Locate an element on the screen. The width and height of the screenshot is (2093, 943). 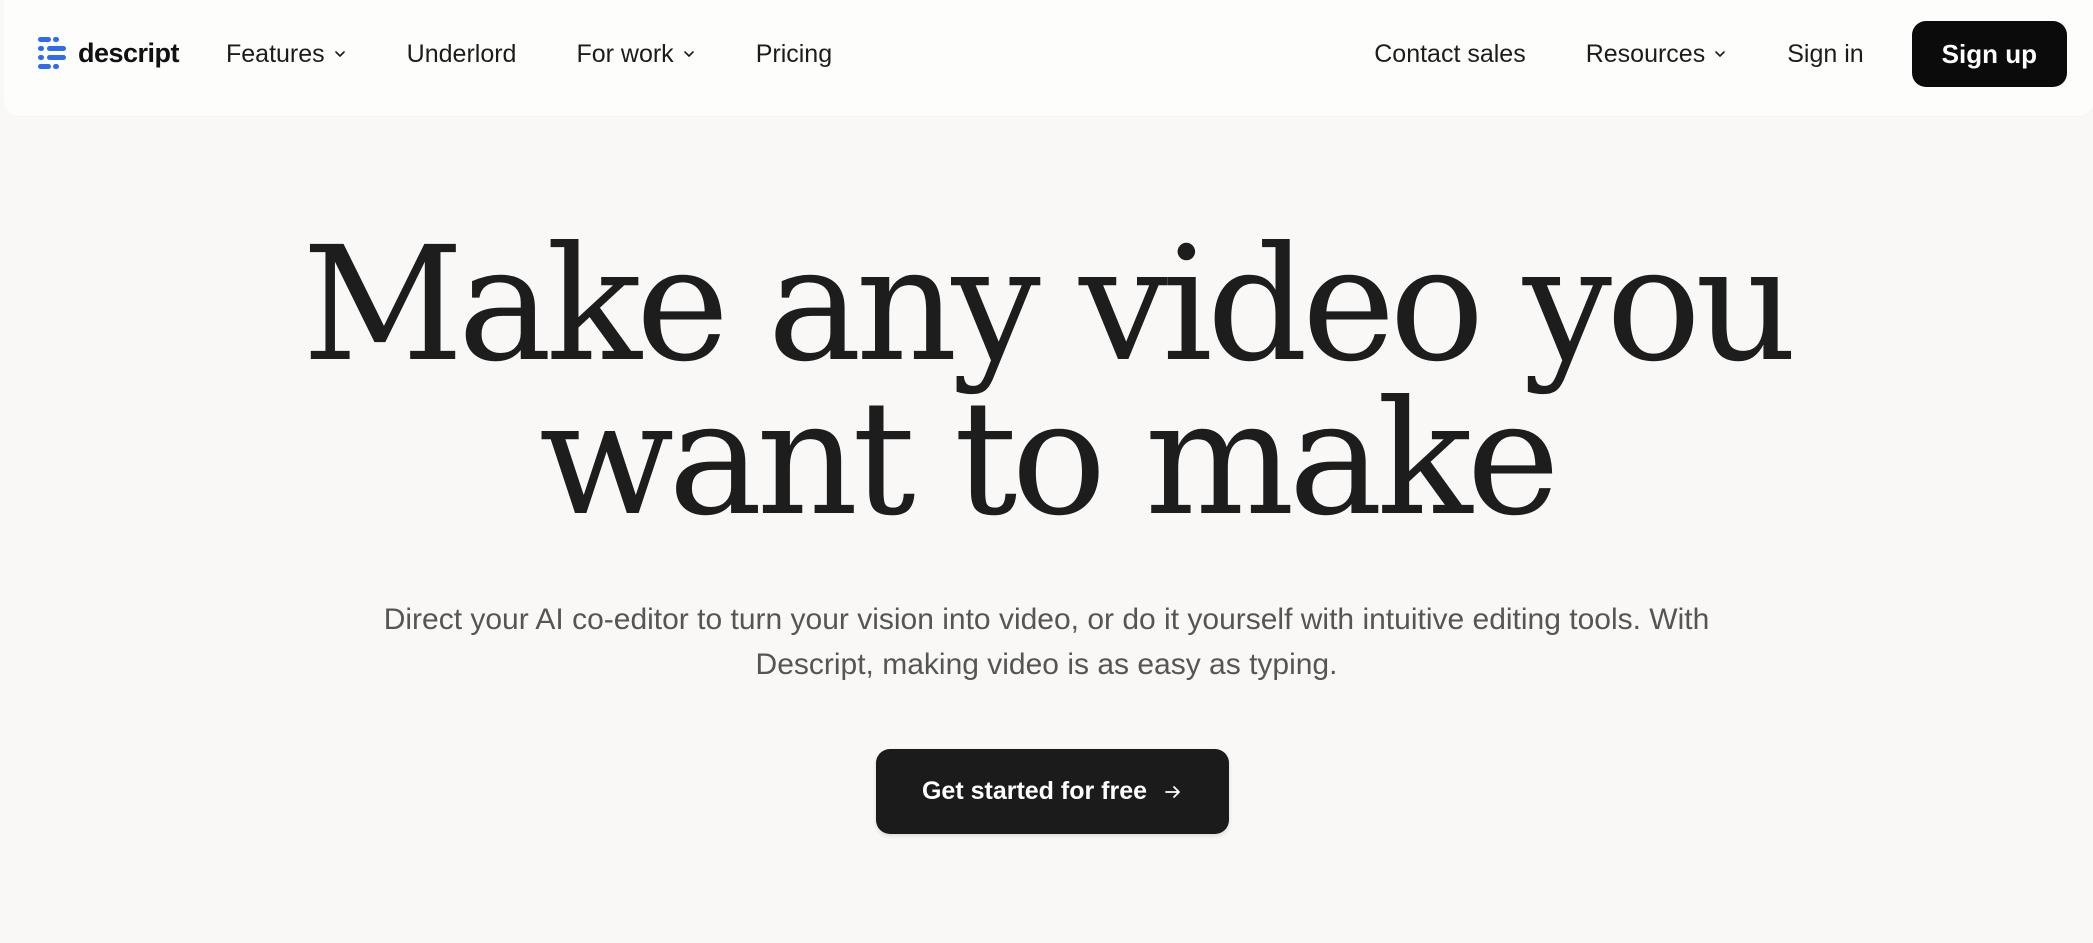
nav-item-label: Sign in is located at coordinates (1825, 53).